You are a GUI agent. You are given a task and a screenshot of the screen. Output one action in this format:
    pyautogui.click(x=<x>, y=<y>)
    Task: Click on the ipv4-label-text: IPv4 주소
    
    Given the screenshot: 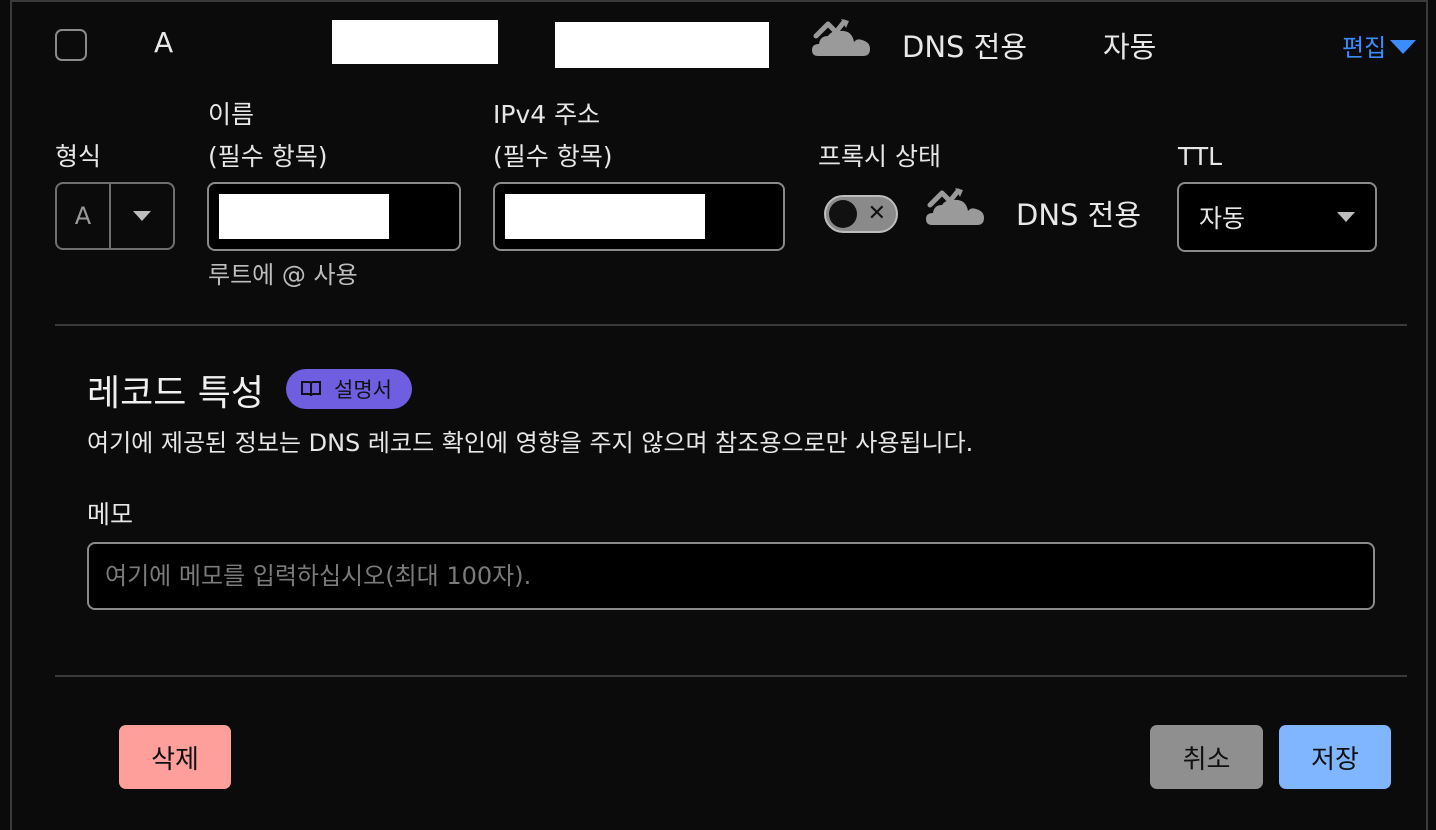 What is the action you would take?
    pyautogui.click(x=547, y=114)
    